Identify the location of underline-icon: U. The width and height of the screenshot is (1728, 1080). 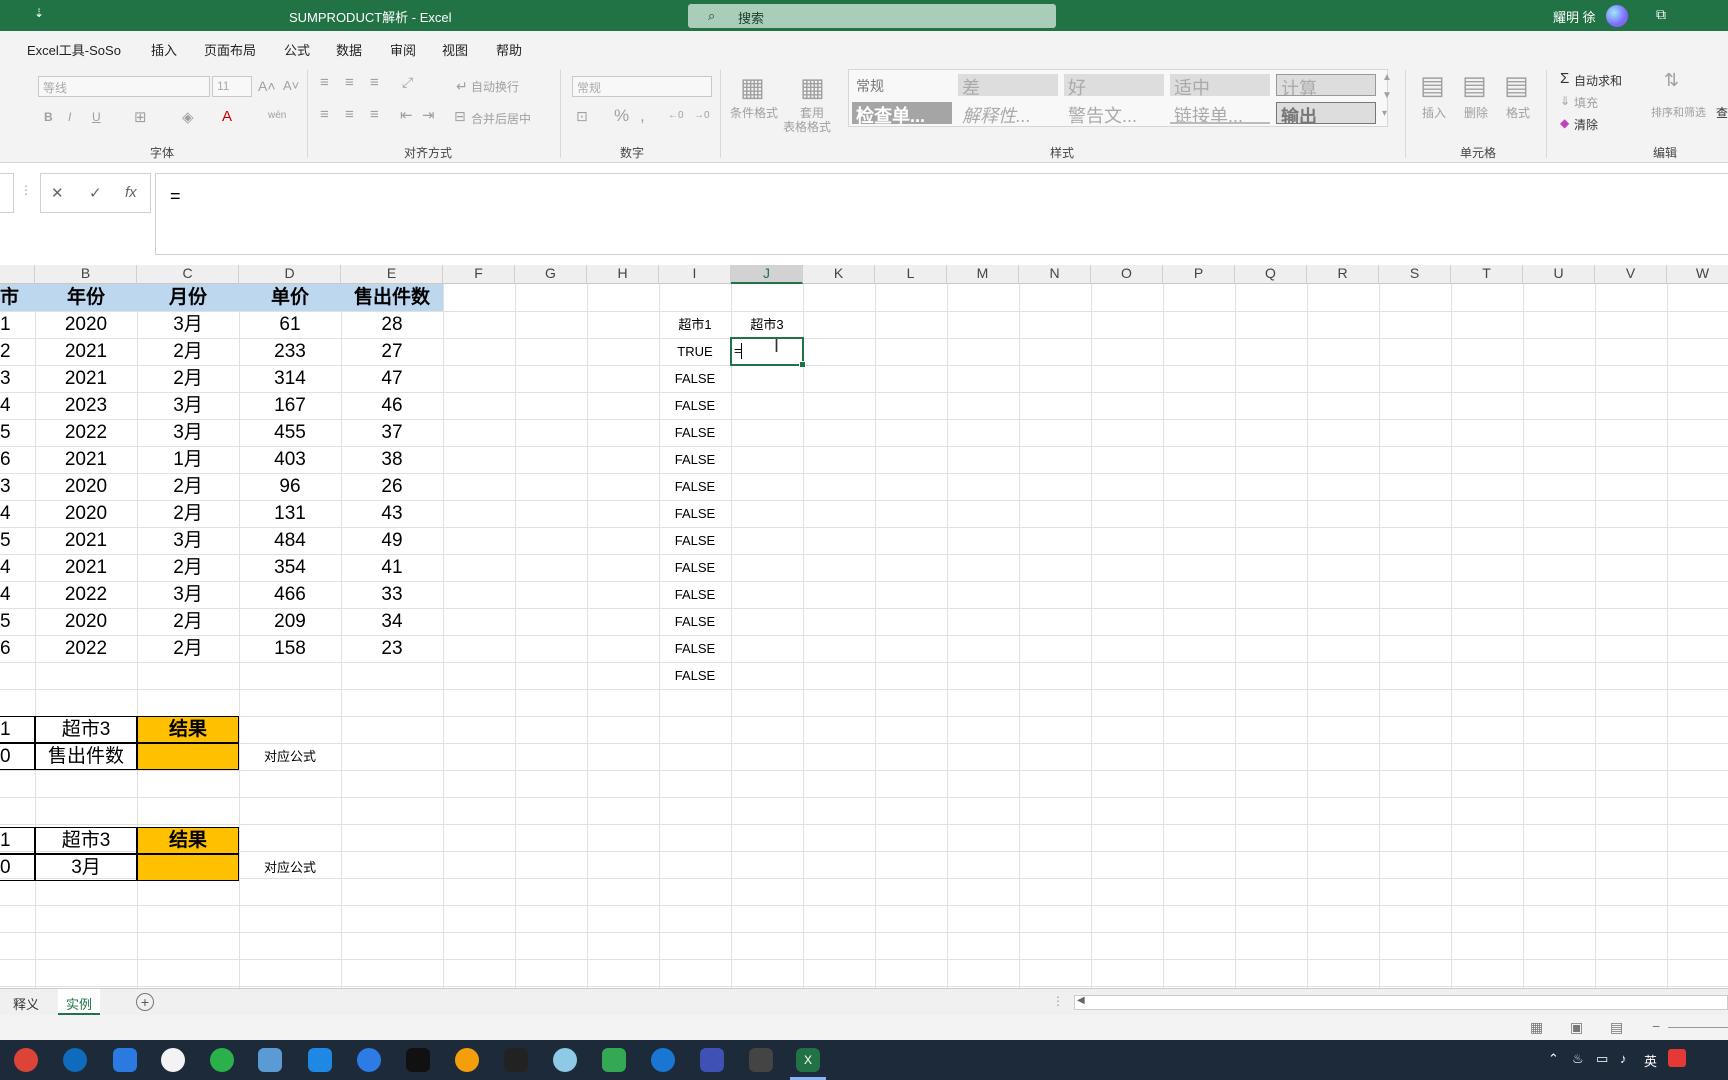
(96, 117).